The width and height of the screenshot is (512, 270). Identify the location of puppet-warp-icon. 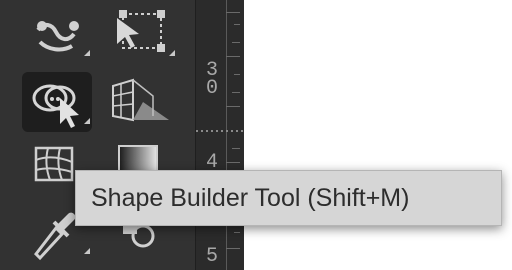
(57, 36).